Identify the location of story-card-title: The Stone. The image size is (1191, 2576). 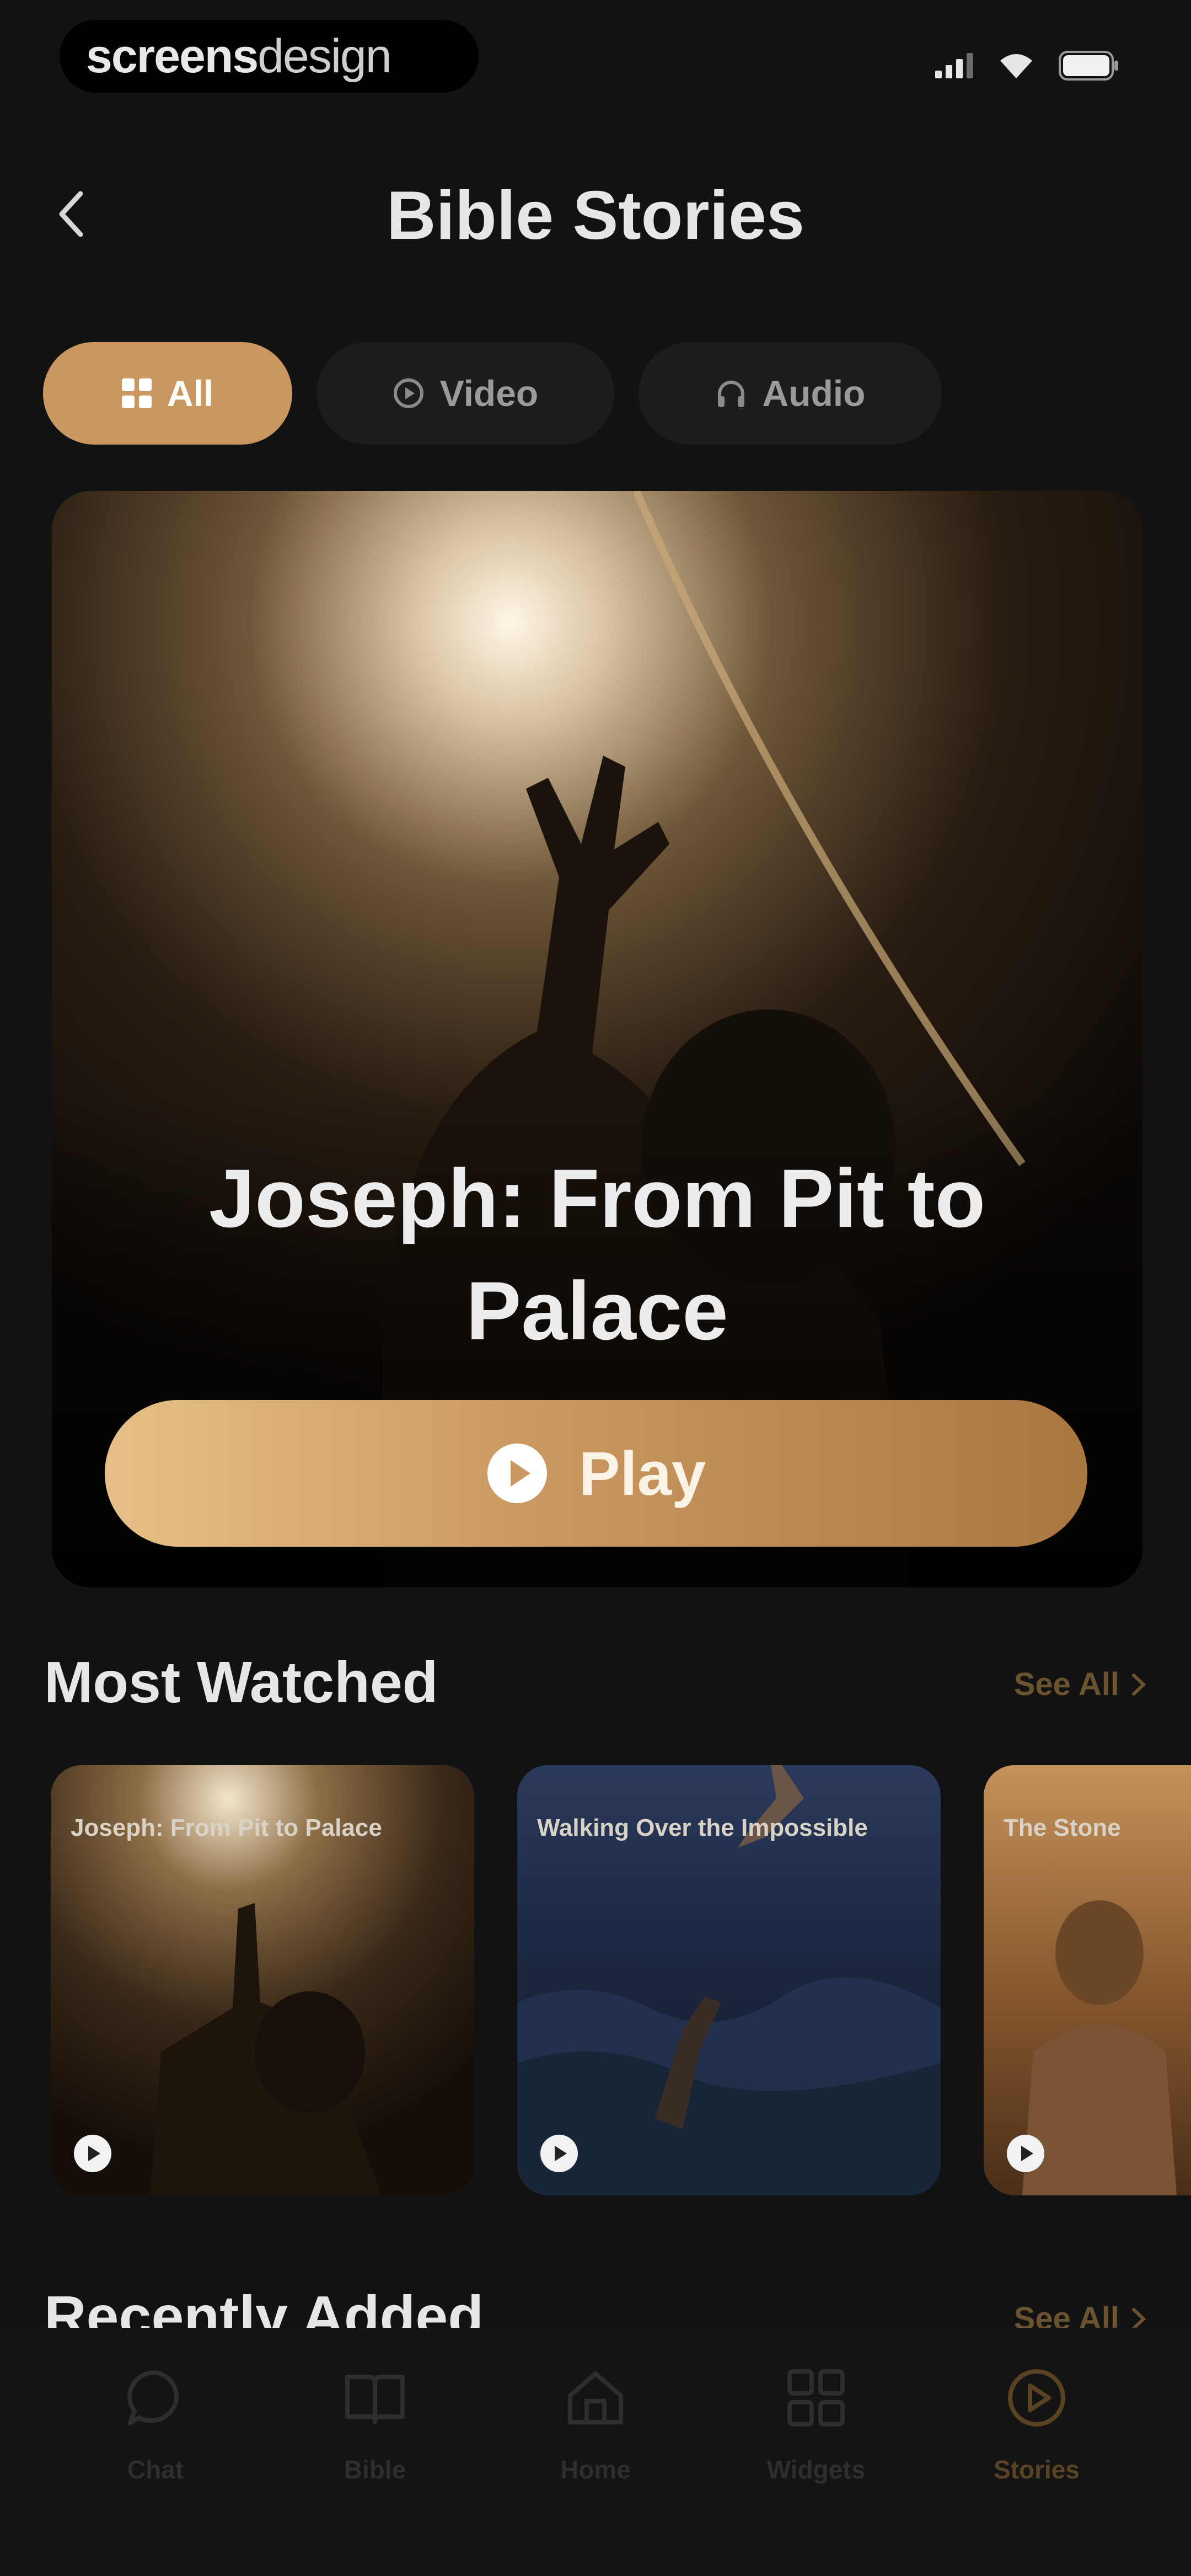
(1062, 1827).